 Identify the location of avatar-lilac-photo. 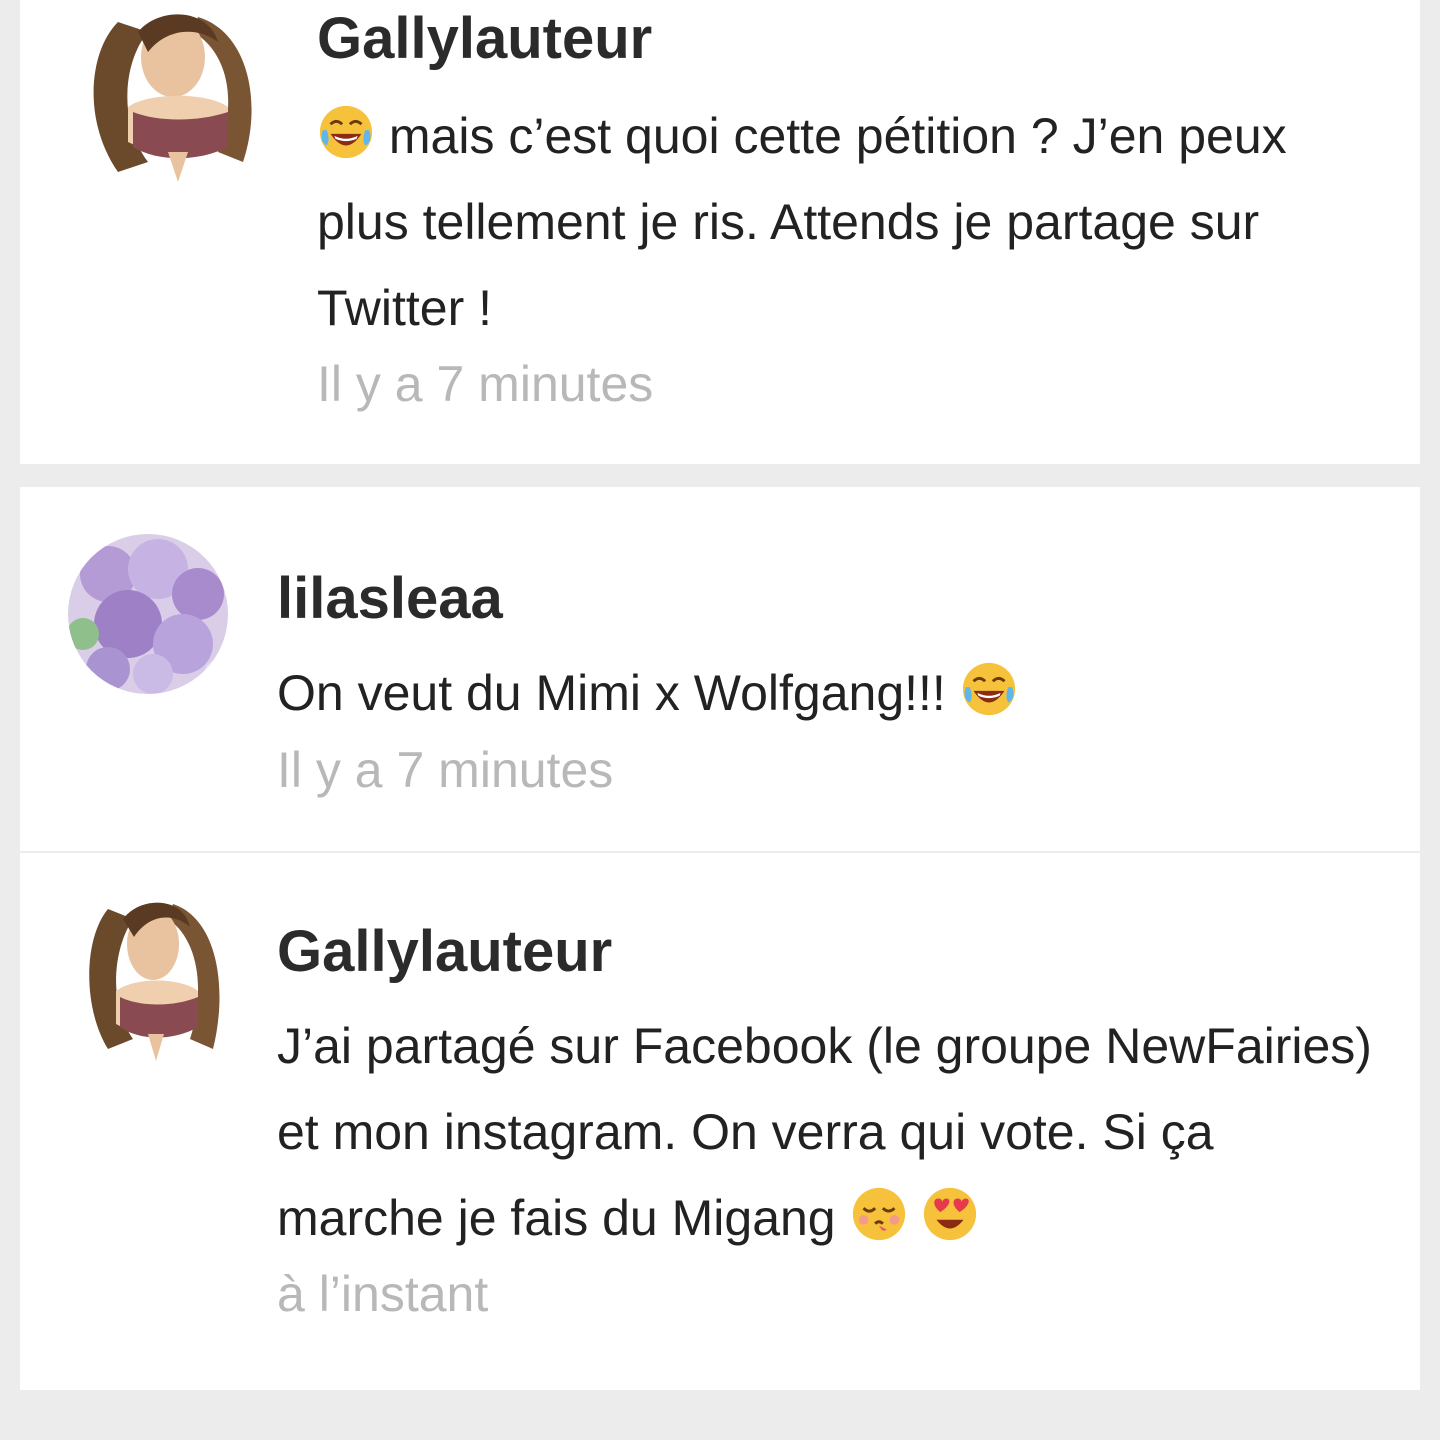
(148, 614).